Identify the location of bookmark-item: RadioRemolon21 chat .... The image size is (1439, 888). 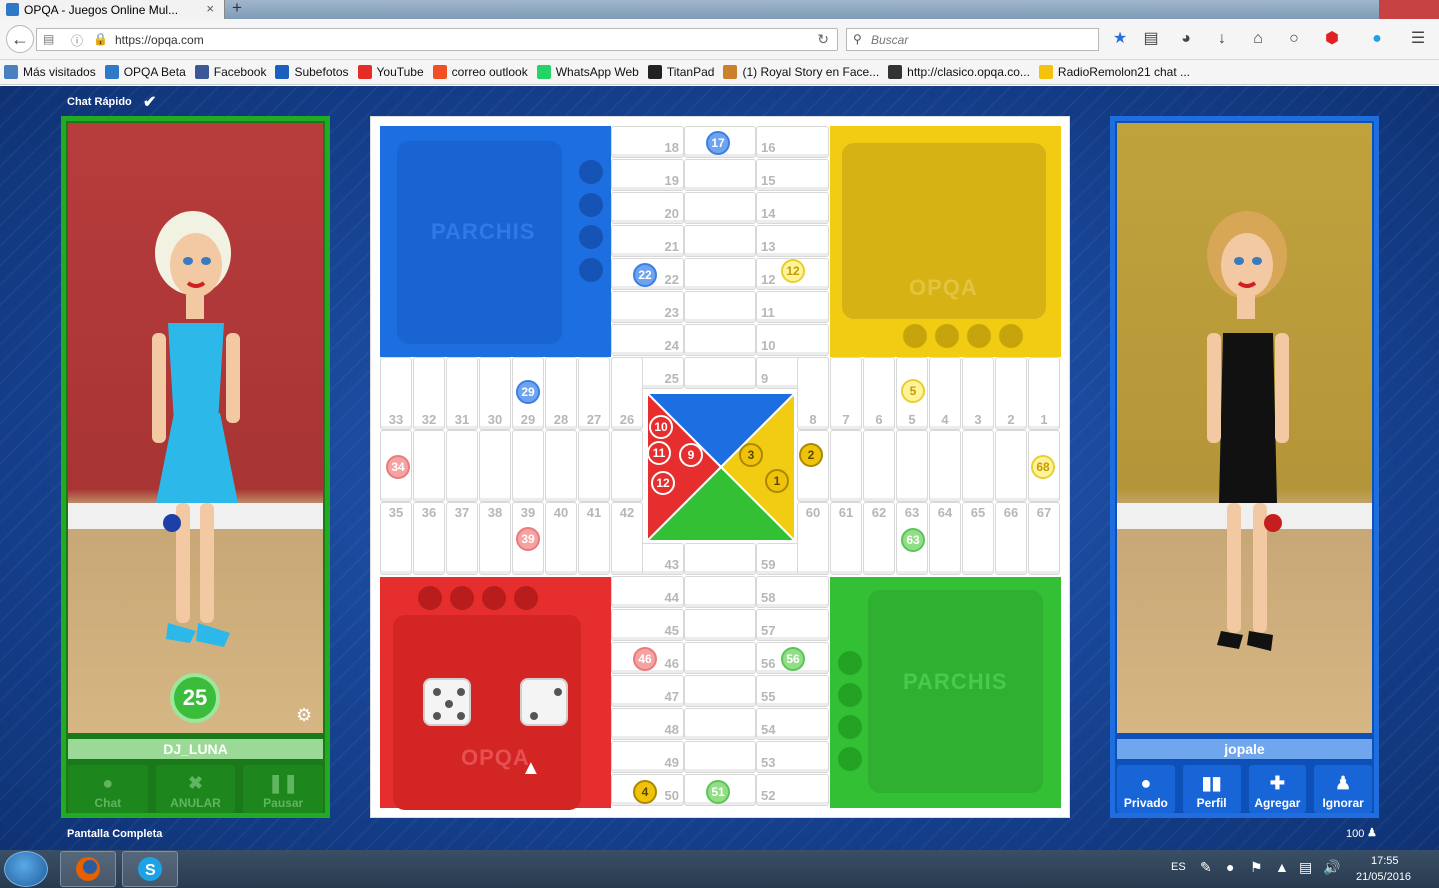
(1114, 72).